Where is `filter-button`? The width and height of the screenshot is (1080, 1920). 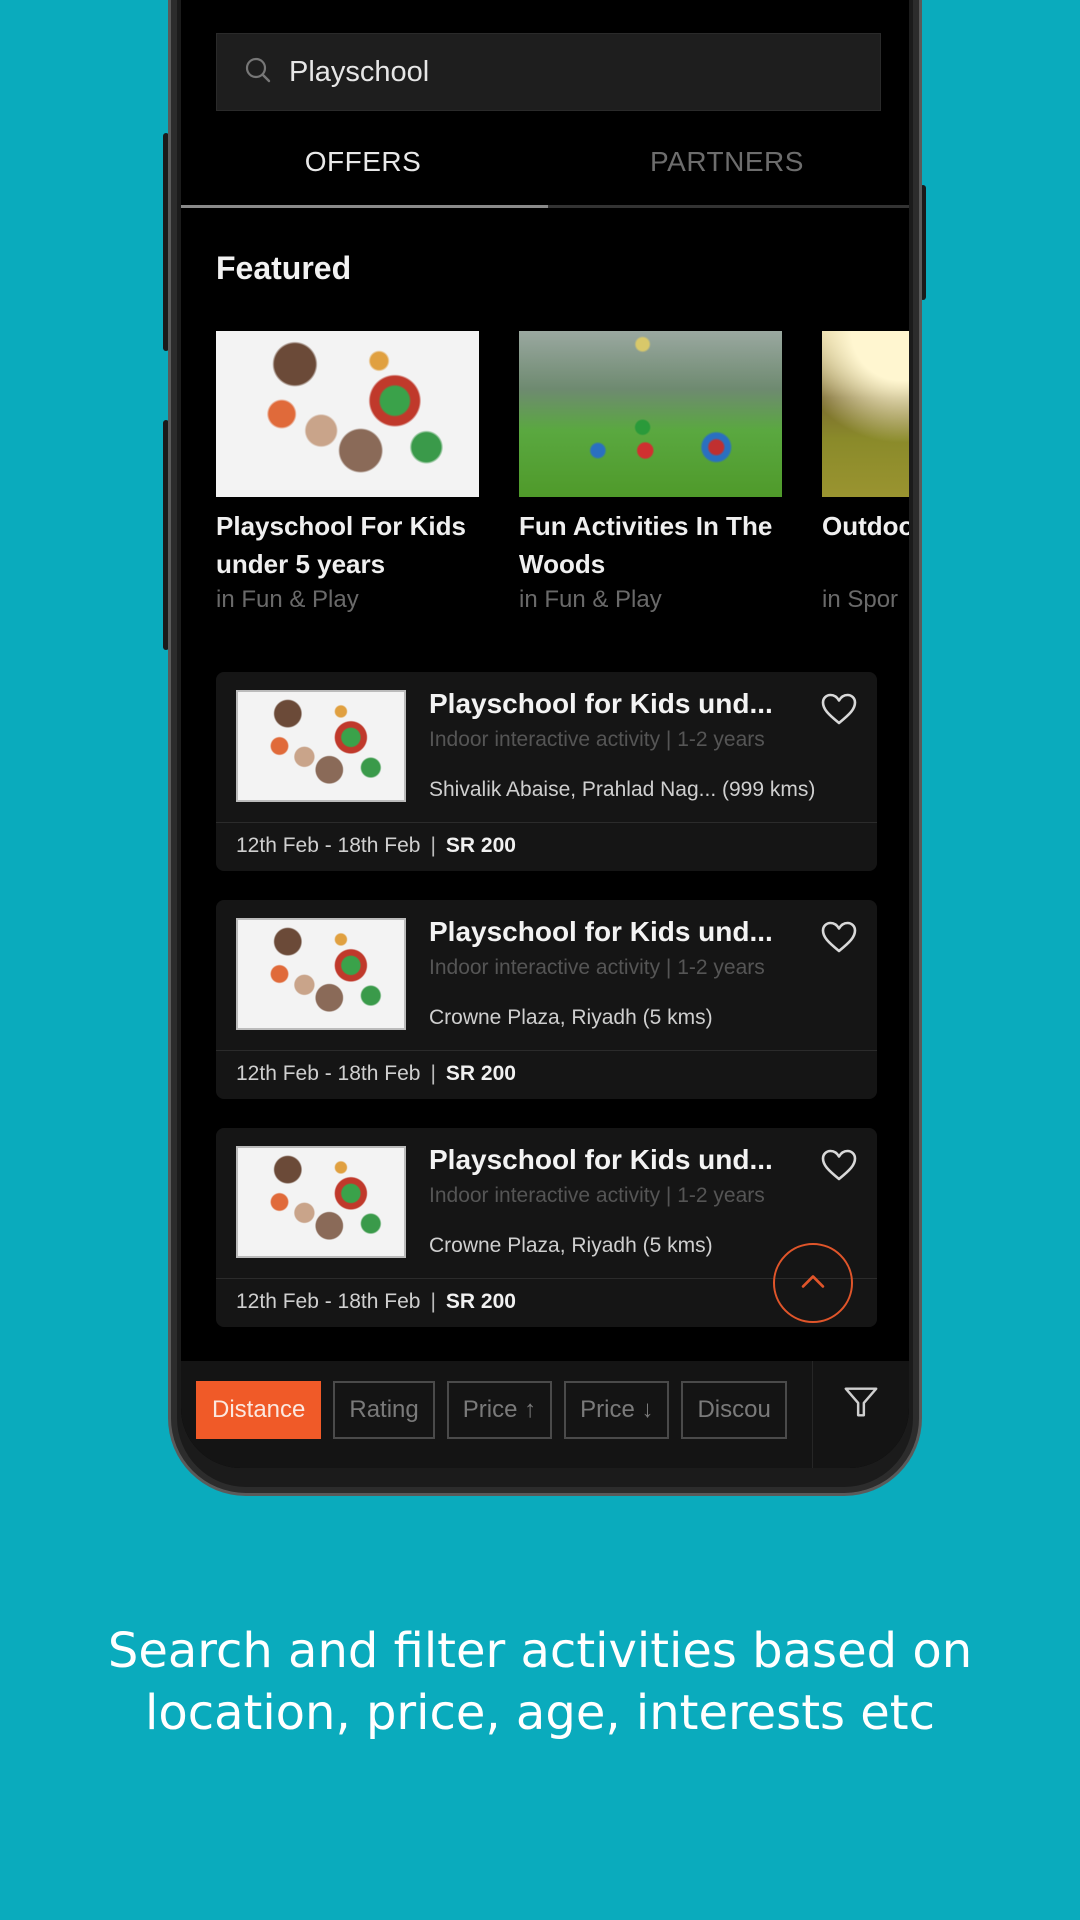
filter-button is located at coordinates (860, 1414).